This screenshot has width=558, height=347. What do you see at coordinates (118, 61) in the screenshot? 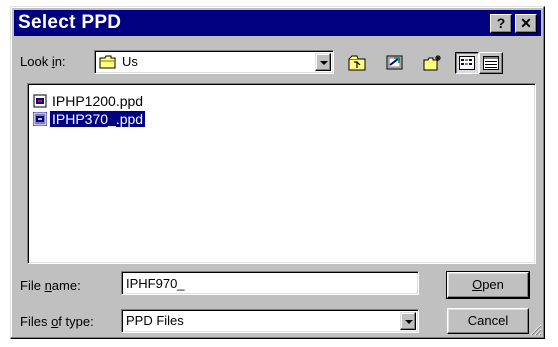
I see `look-in-value-wrap: Us` at bounding box center [118, 61].